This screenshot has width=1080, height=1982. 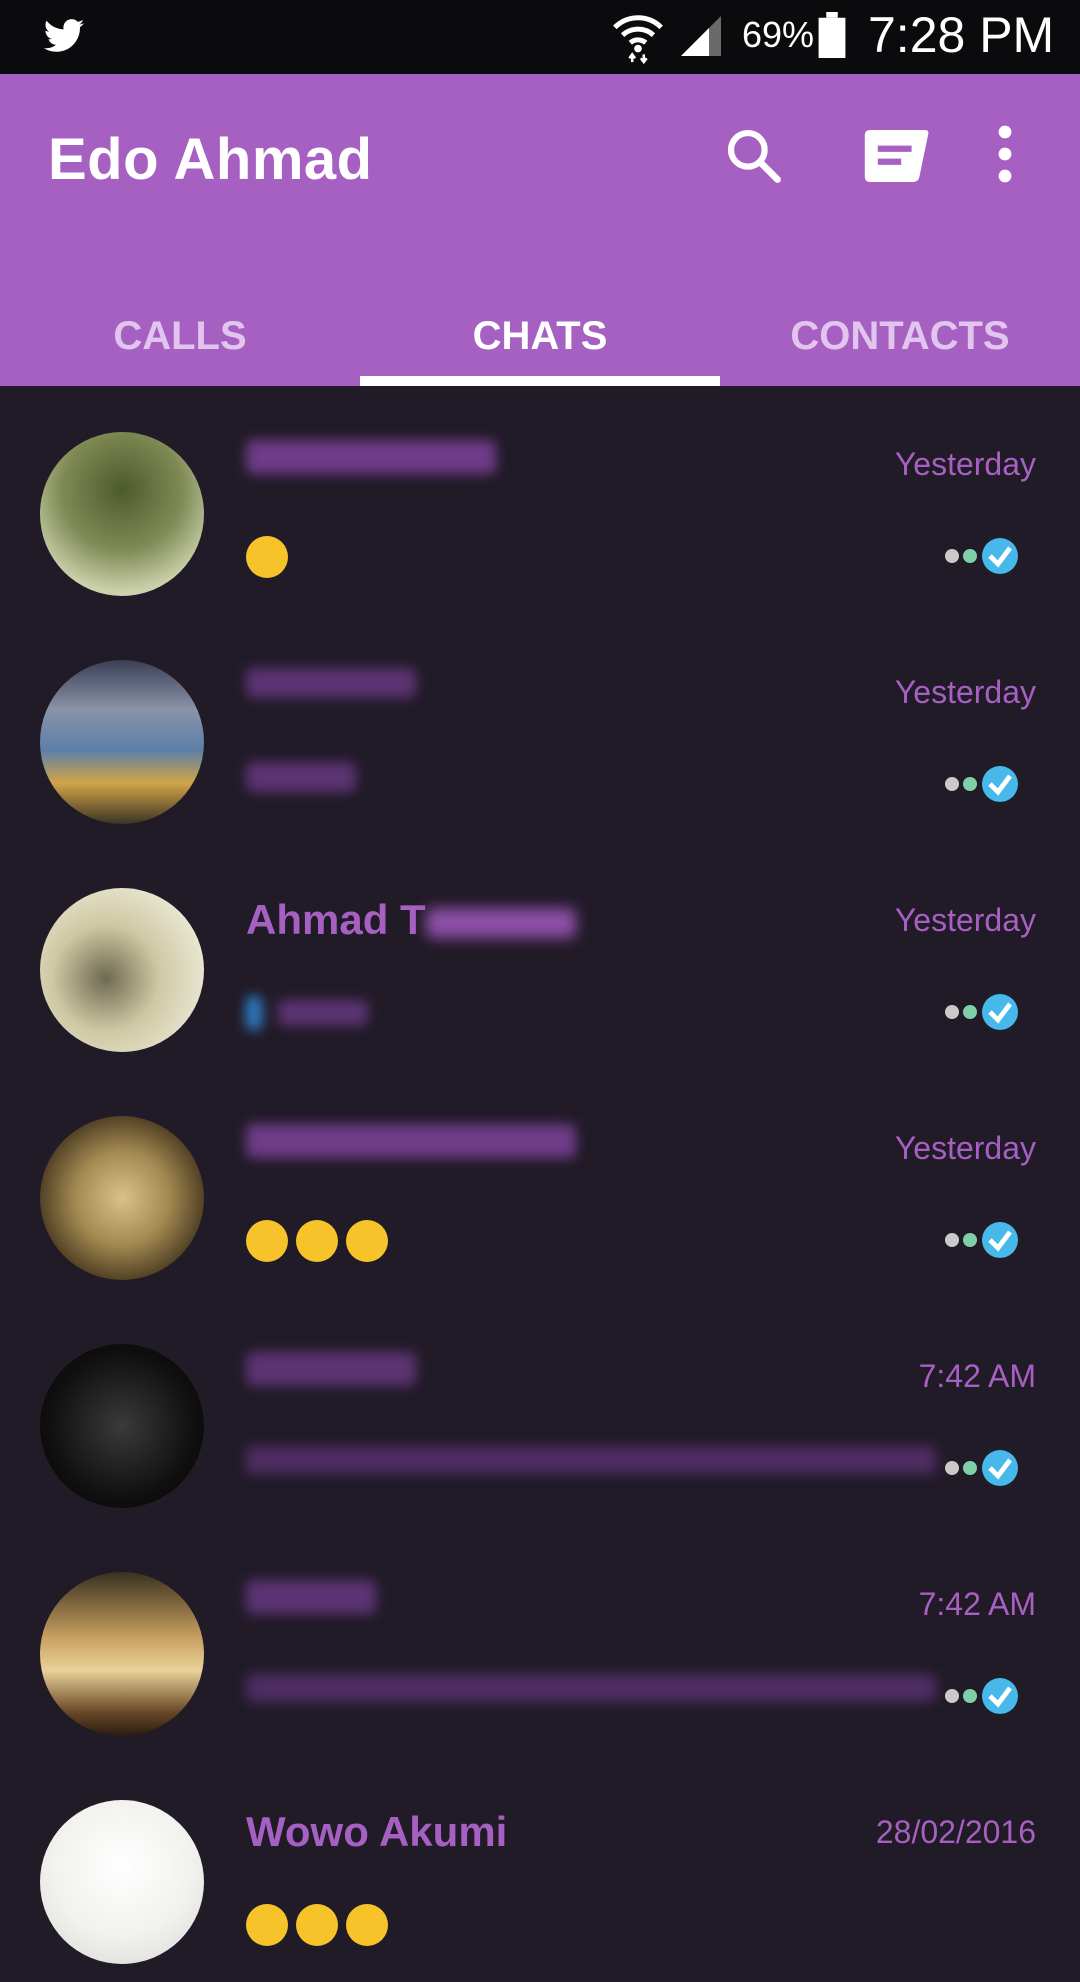 I want to click on status-bar: 69% 7:28 PM, so click(x=540, y=37).